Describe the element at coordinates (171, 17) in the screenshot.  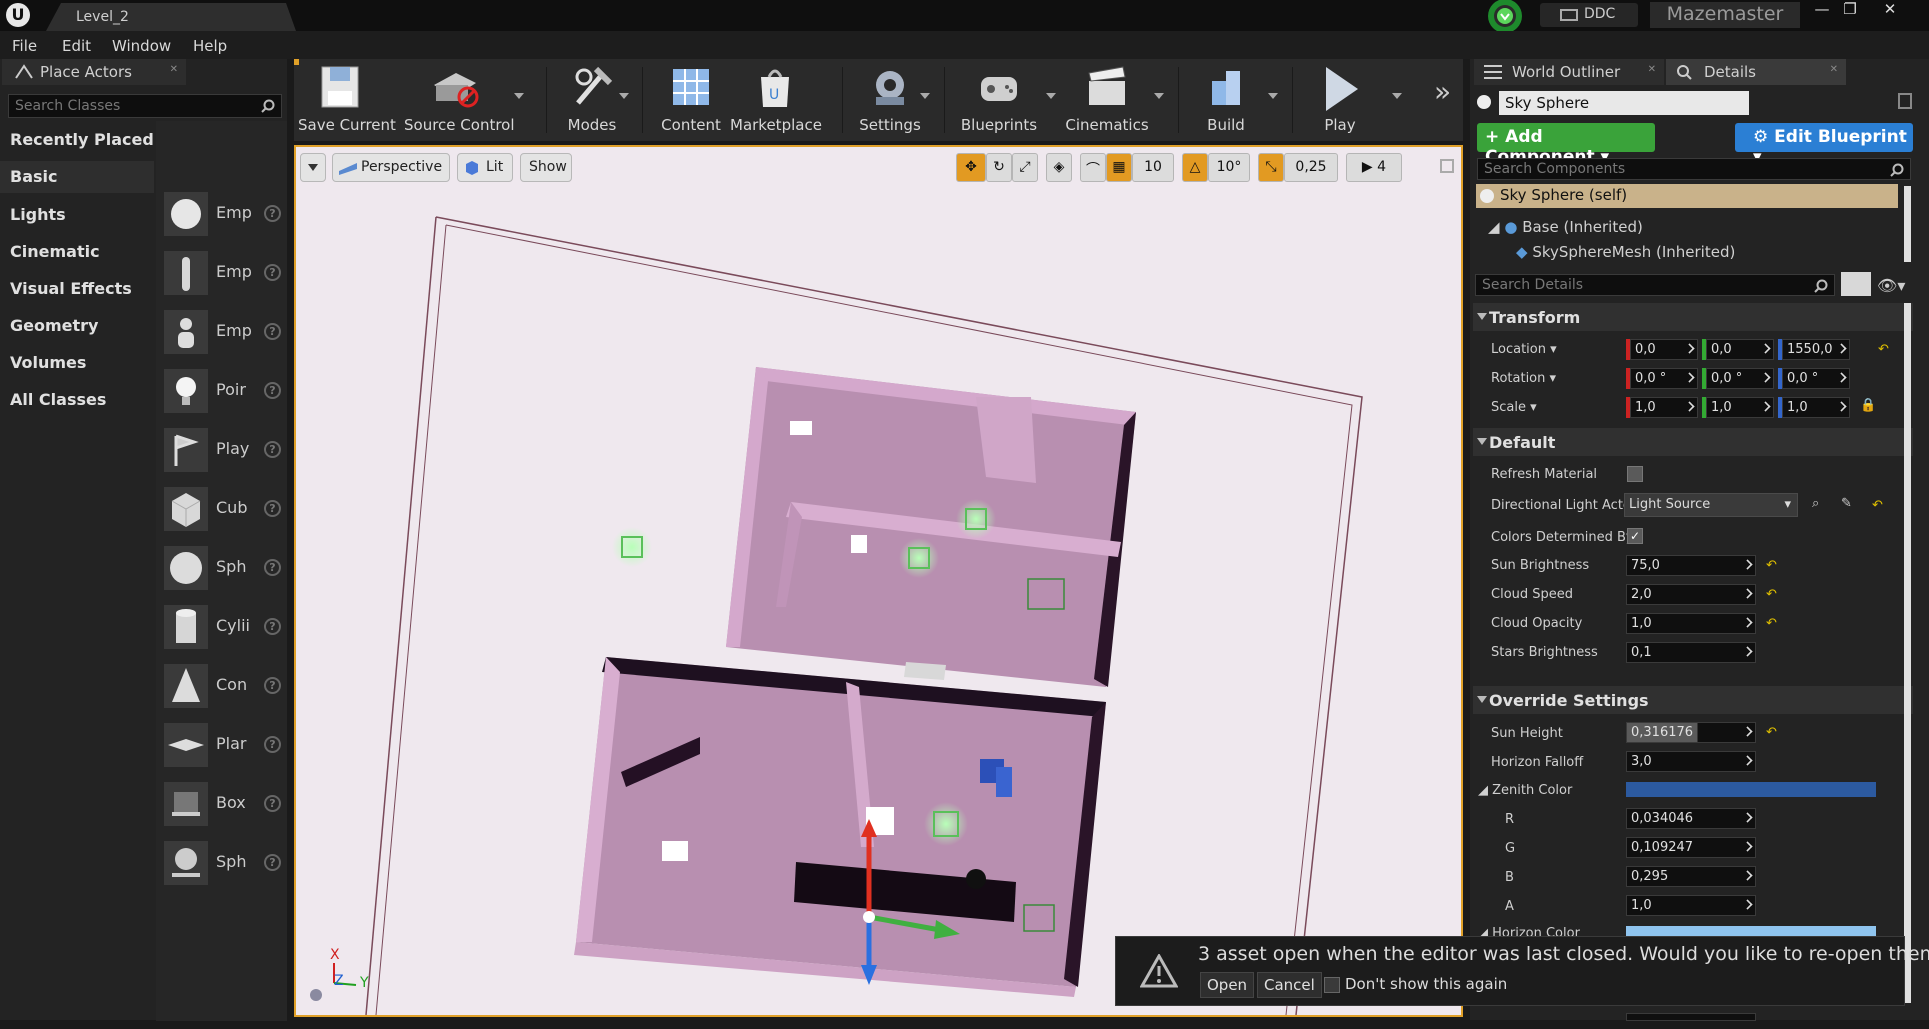
I see `level-tab: Level_2` at that location.